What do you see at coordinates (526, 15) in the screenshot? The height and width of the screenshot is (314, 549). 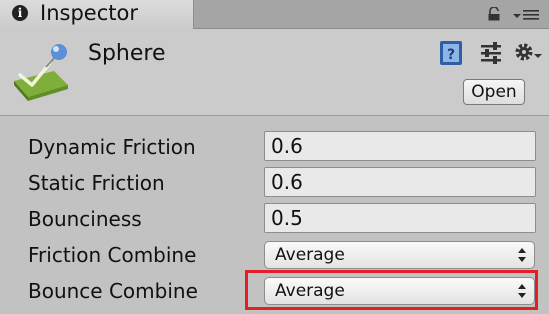 I see `menu-icon` at bounding box center [526, 15].